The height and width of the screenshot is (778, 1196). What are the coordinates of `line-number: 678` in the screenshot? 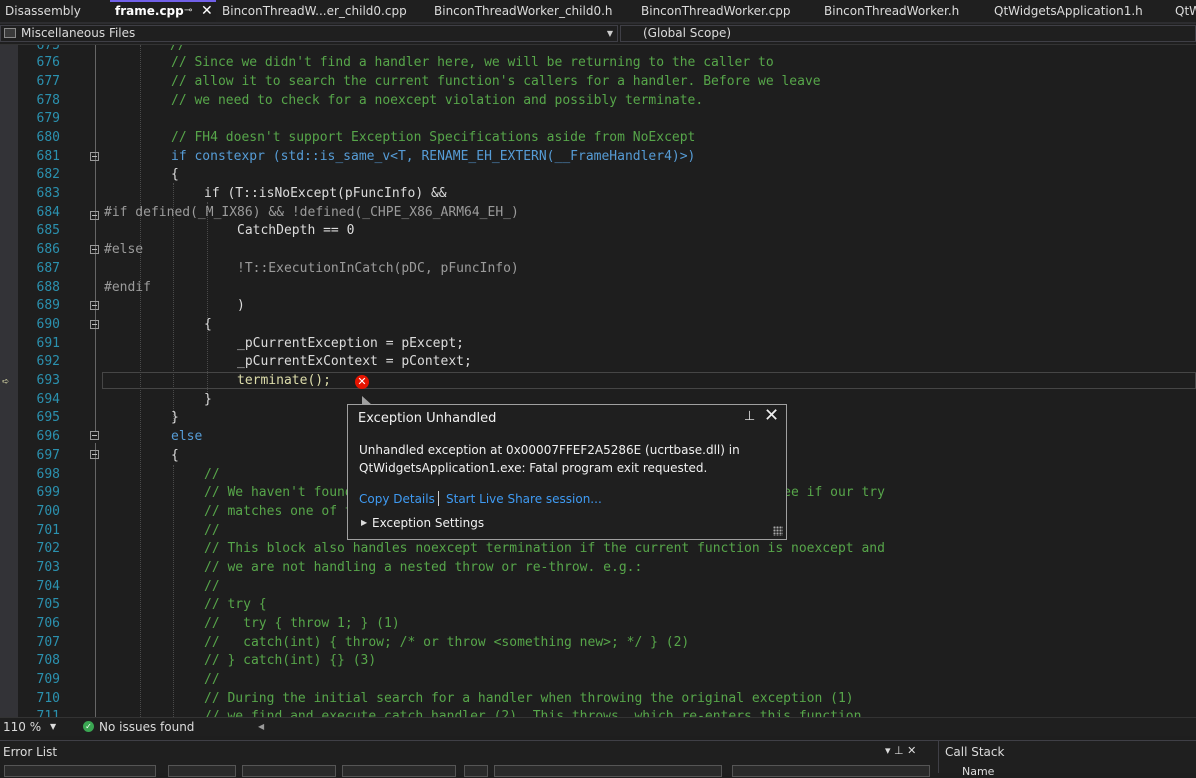 It's located at (48, 100).